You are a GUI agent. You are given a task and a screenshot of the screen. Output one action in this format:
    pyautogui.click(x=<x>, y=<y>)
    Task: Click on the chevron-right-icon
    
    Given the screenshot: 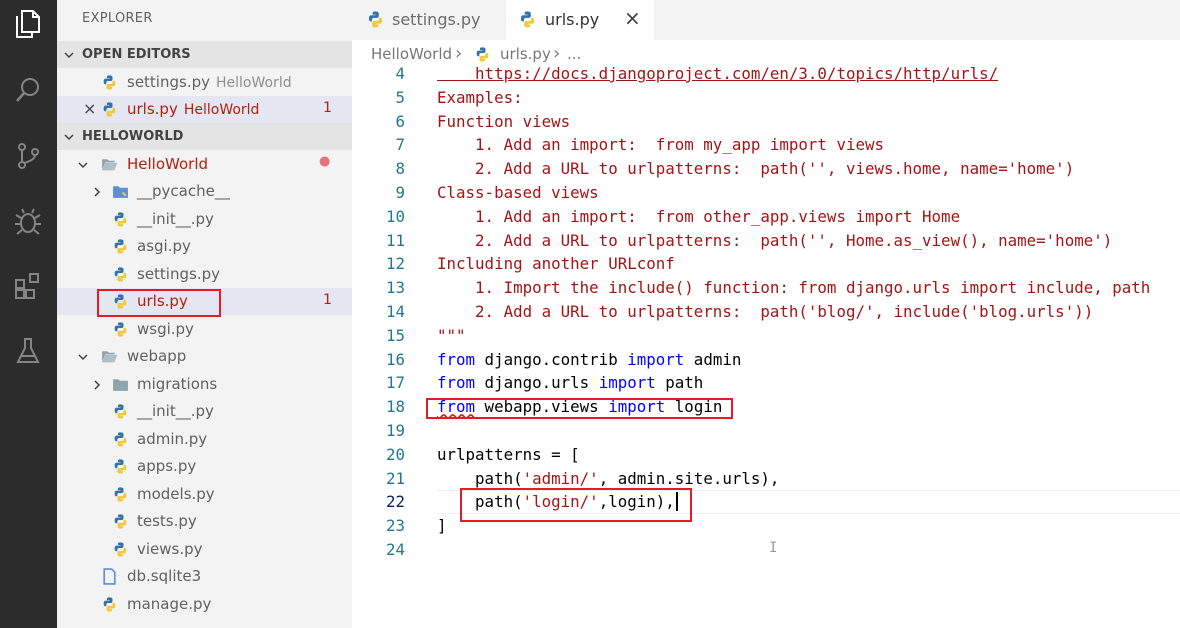 What is the action you would take?
    pyautogui.click(x=97, y=191)
    